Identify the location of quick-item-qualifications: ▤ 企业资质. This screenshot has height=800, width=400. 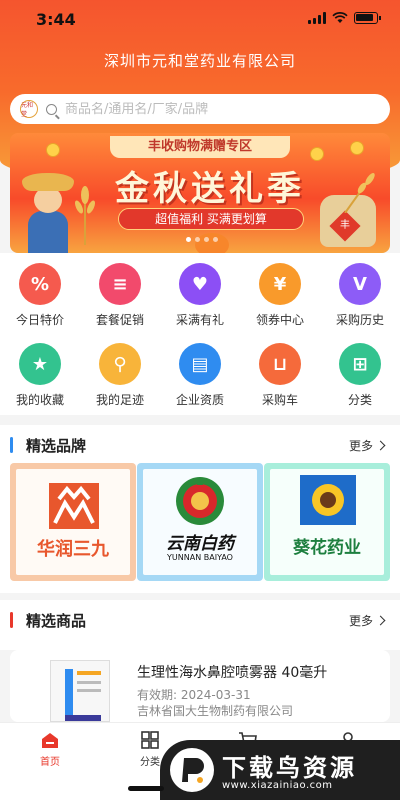
(200, 375).